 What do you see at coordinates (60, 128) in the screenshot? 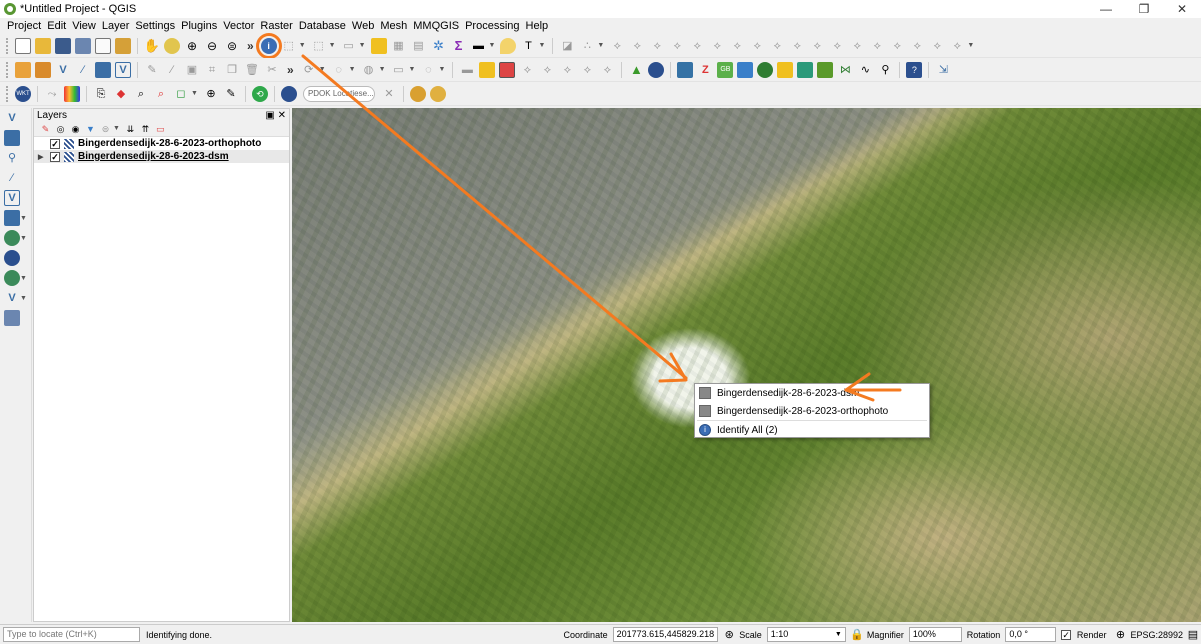
I see `add-group-icon: ◎` at bounding box center [60, 128].